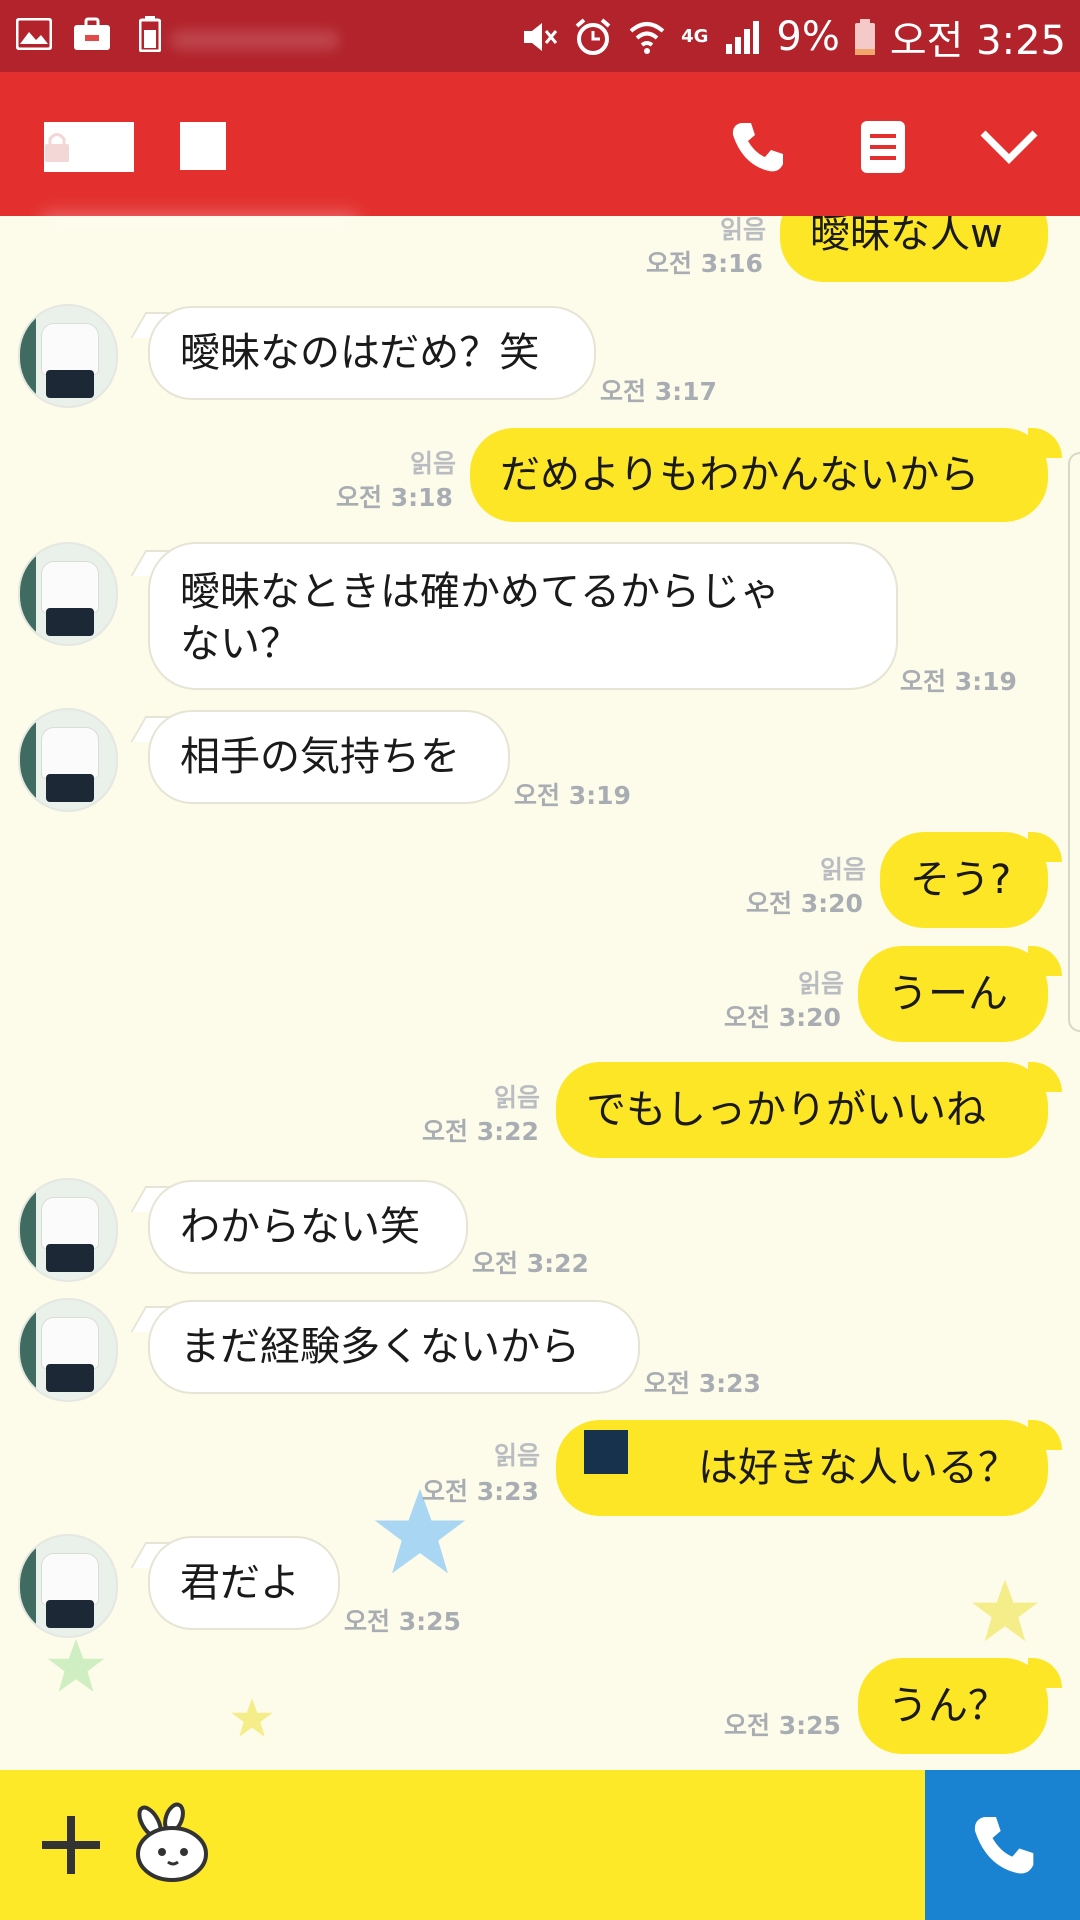  Describe the element at coordinates (977, 41) in the screenshot. I see `clock: 오전 3:25` at that location.